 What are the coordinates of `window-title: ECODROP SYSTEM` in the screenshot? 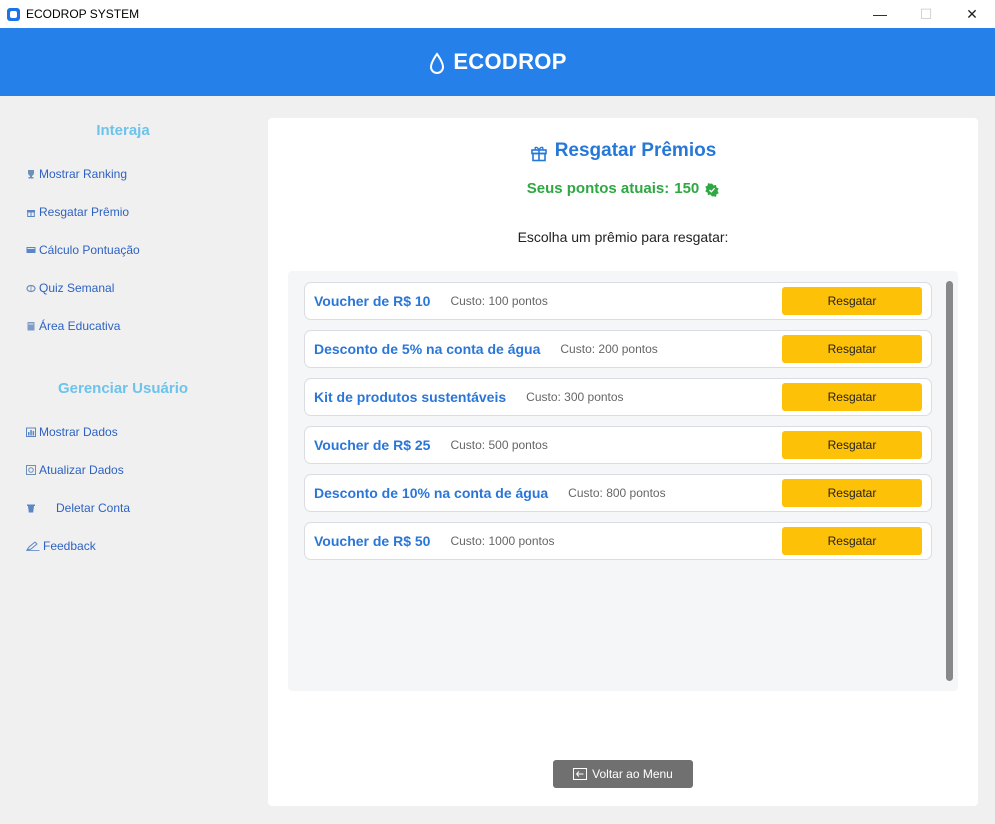 It's located at (83, 14).